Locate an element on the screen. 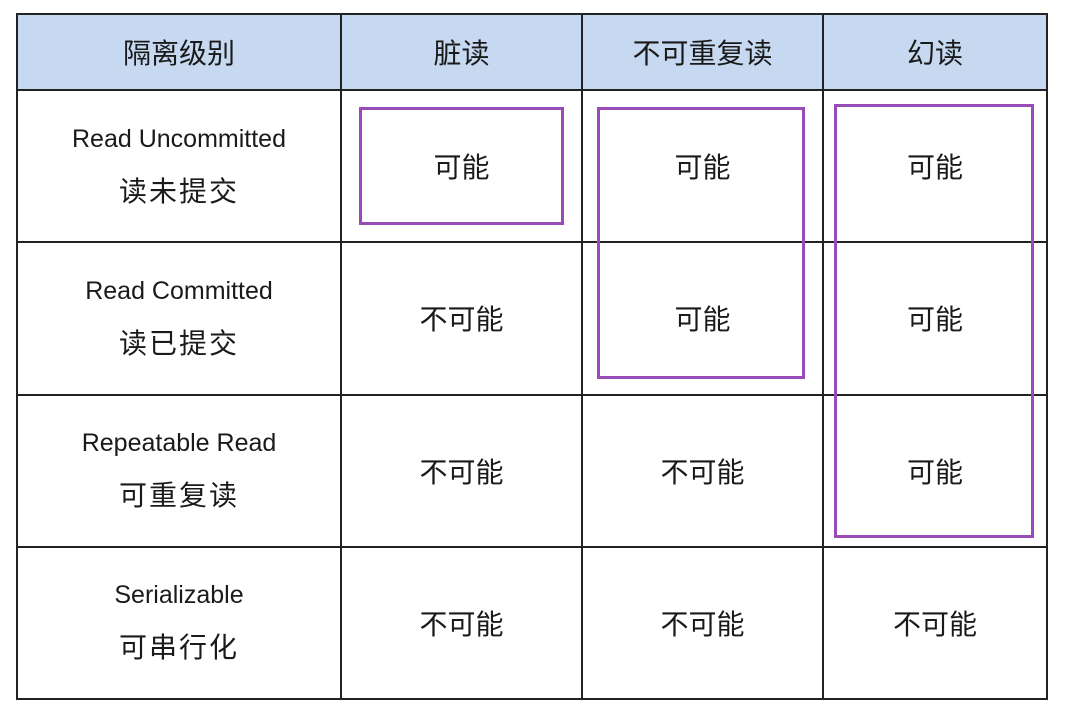 The width and height of the screenshot is (1066, 714). level-name-en: Read Committed is located at coordinates (179, 290).